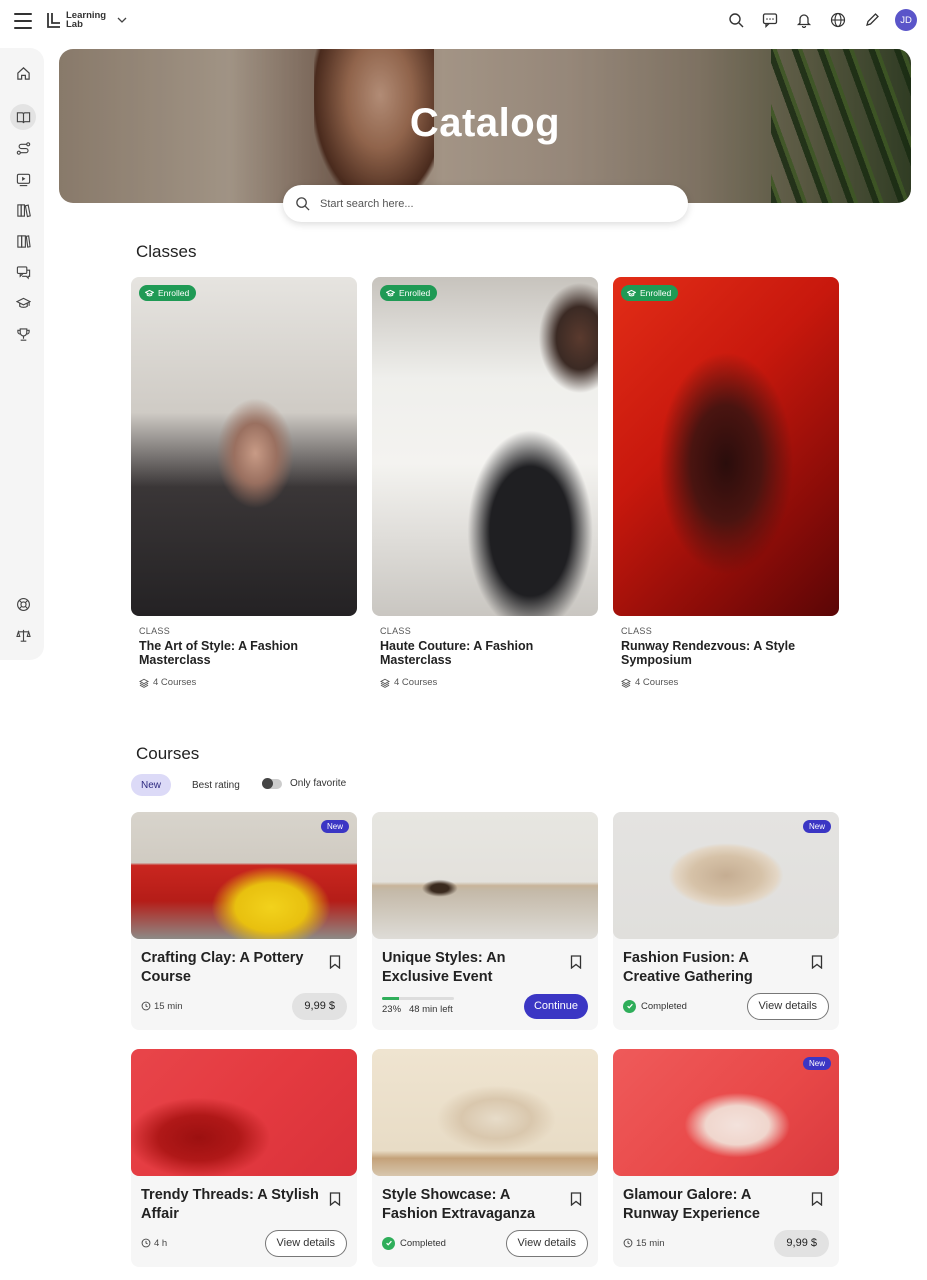 This screenshot has height=1280, width=927. What do you see at coordinates (318, 783) in the screenshot?
I see `only-favorite-label: Only favorite` at bounding box center [318, 783].